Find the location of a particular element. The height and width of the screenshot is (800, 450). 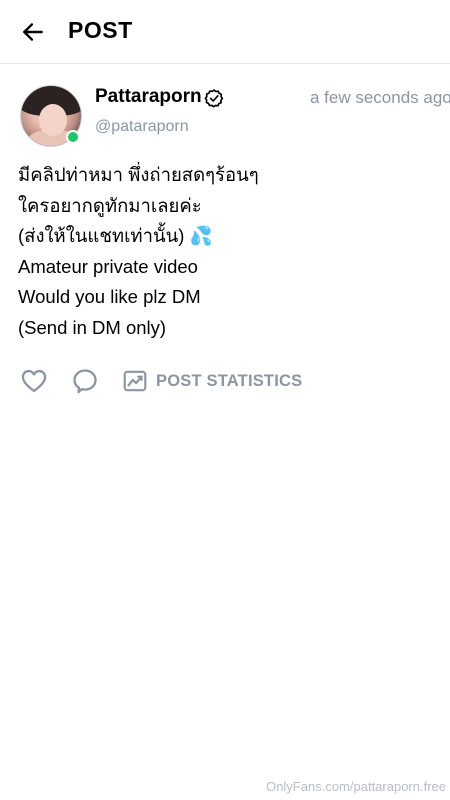

post-text-line: Would you like plz DM is located at coordinates (109, 296).